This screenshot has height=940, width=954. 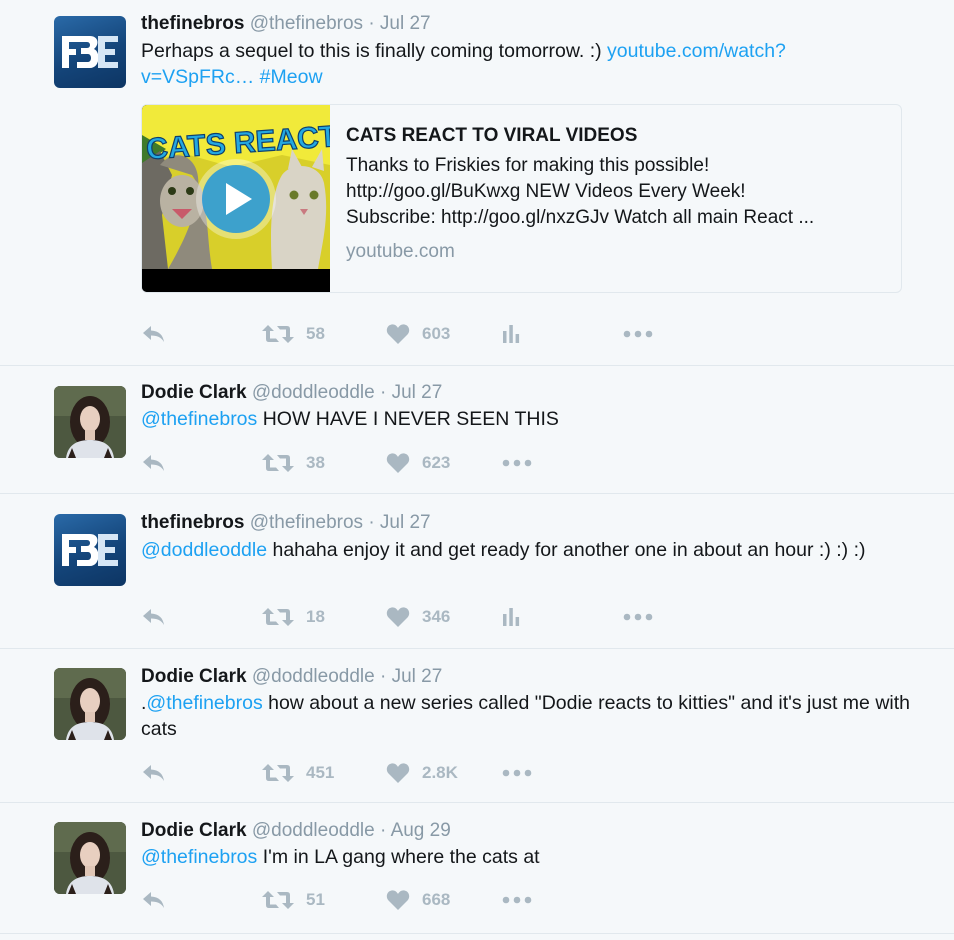 I want to click on retweet-count: 38, so click(x=315, y=462).